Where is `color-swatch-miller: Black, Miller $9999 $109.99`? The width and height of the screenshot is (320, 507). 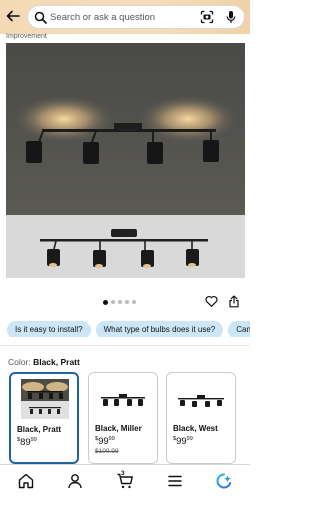 color-swatch-miller: Black, Miller $9999 $109.99 is located at coordinates (123, 418).